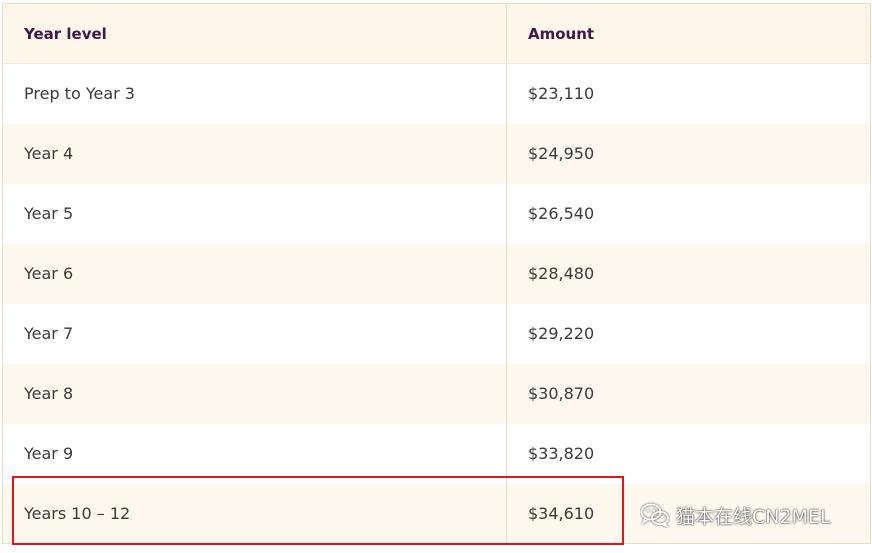 The width and height of the screenshot is (872, 553). I want to click on amount-cell: $28,480, so click(688, 273).